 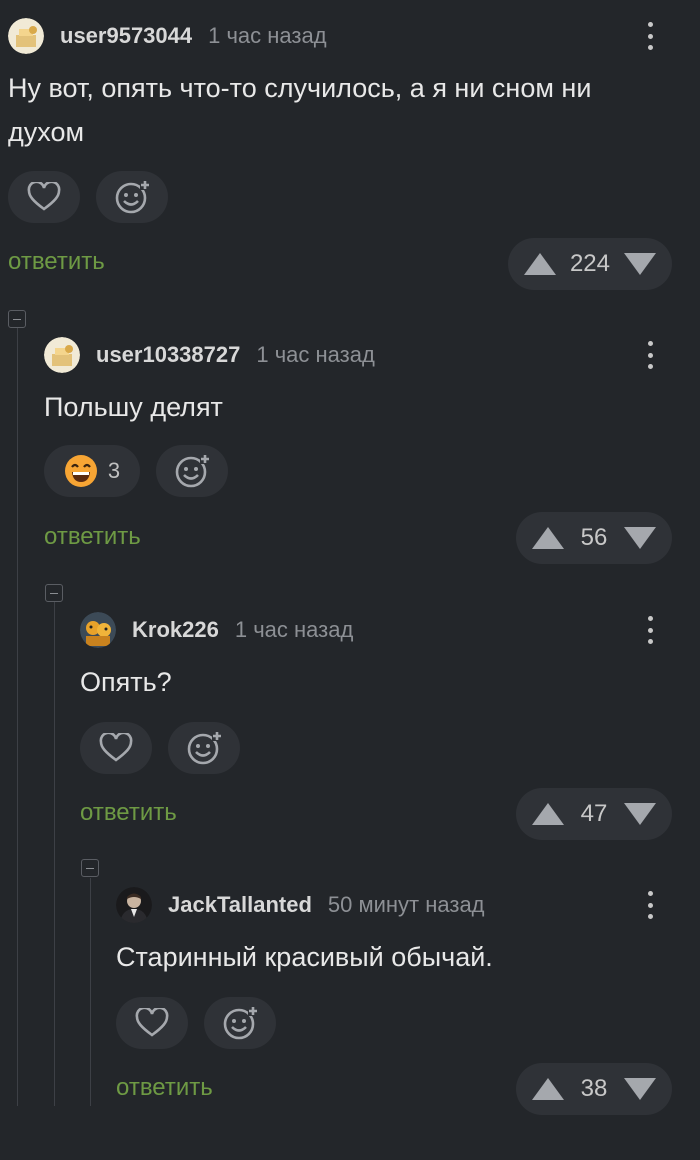 I want to click on username: user10338727, so click(x=168, y=355).